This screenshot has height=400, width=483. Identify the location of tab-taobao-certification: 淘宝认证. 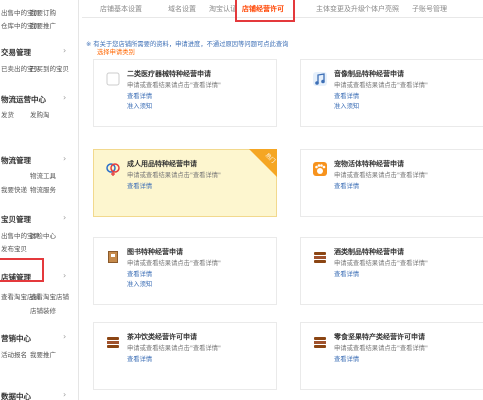
(223, 9).